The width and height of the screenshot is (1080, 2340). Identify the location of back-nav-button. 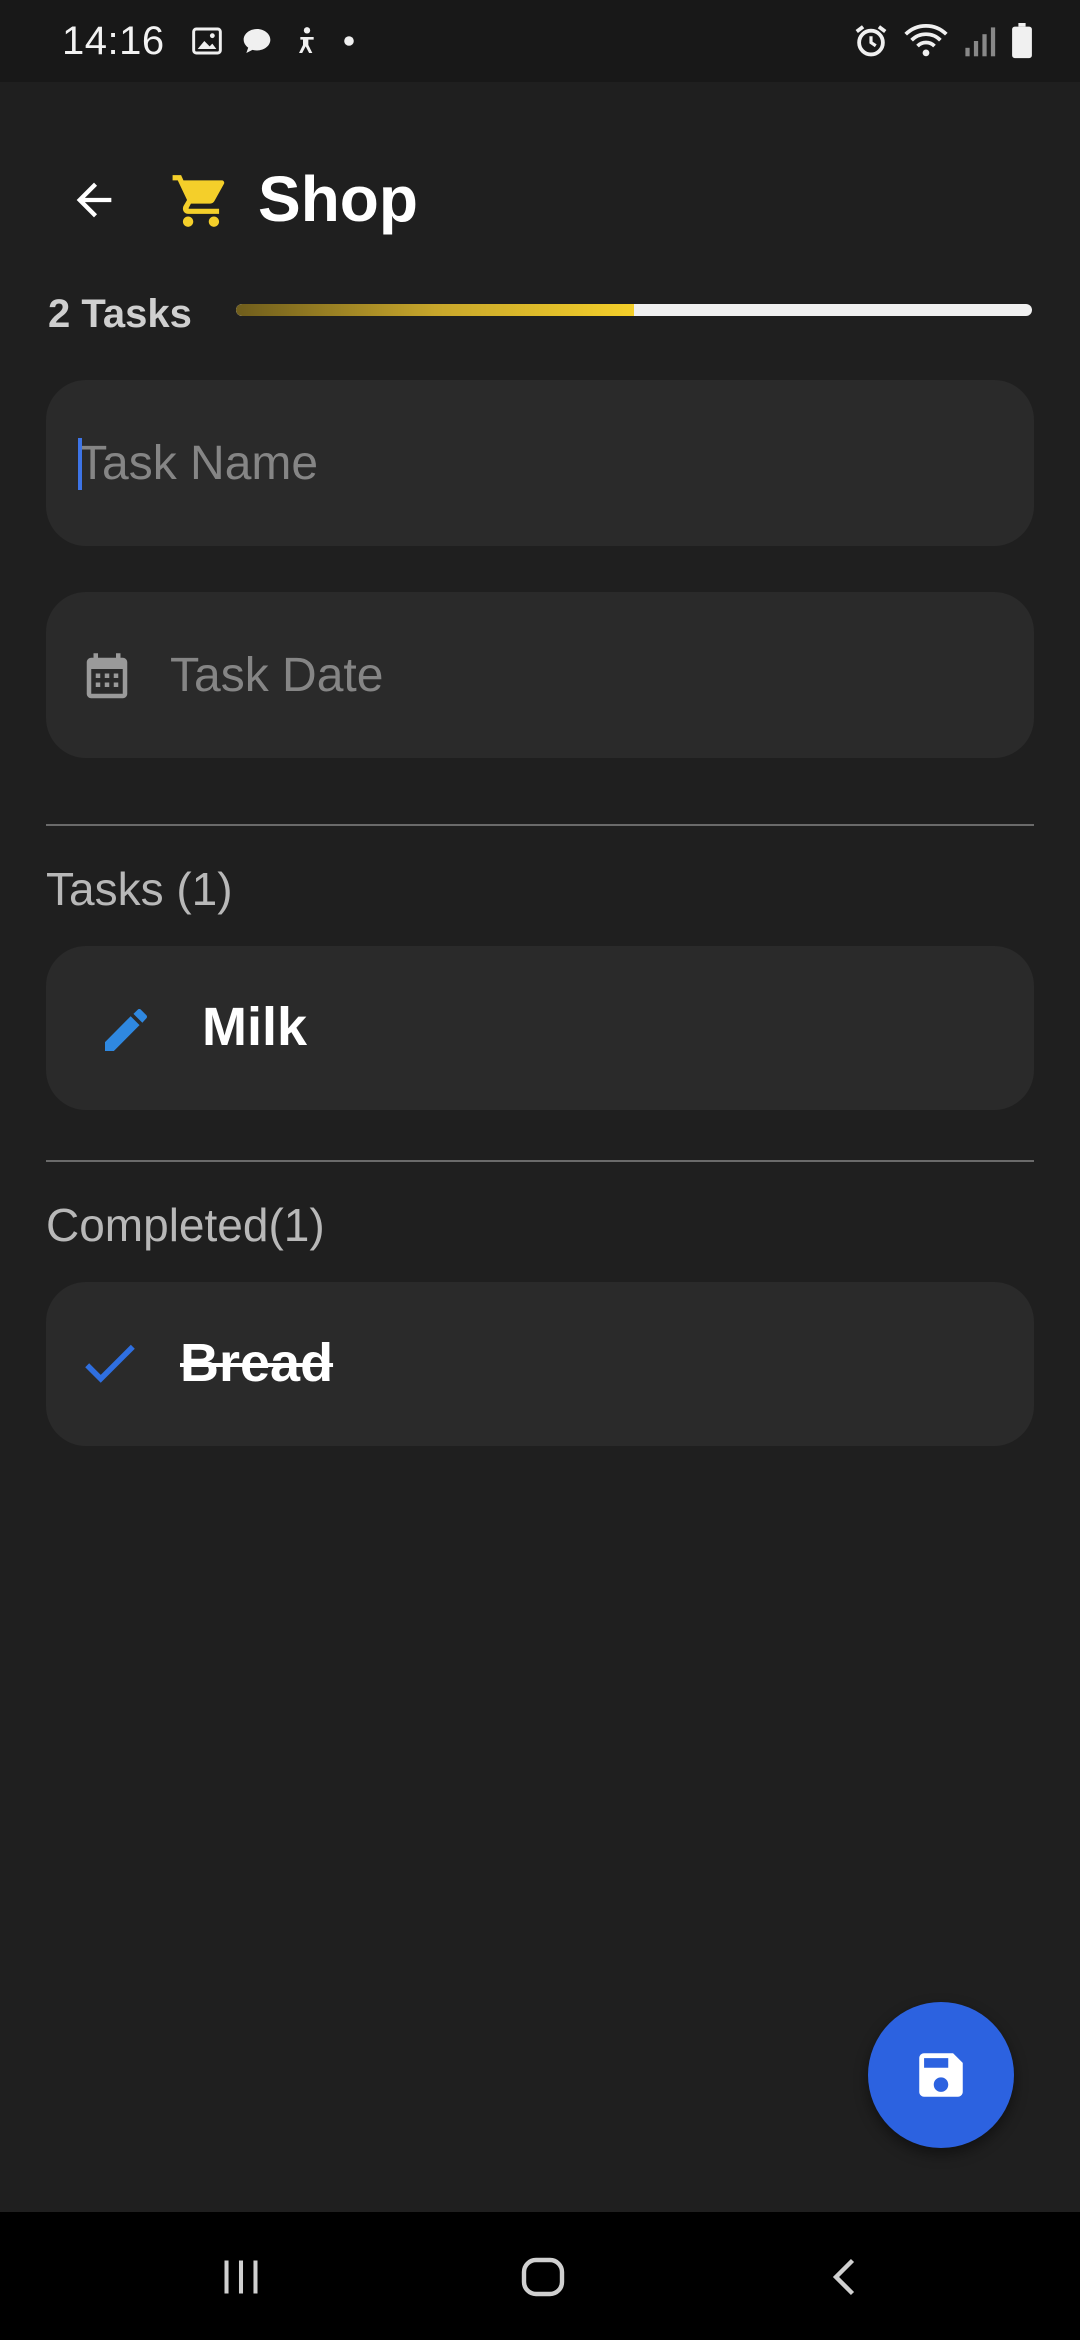
(847, 2277).